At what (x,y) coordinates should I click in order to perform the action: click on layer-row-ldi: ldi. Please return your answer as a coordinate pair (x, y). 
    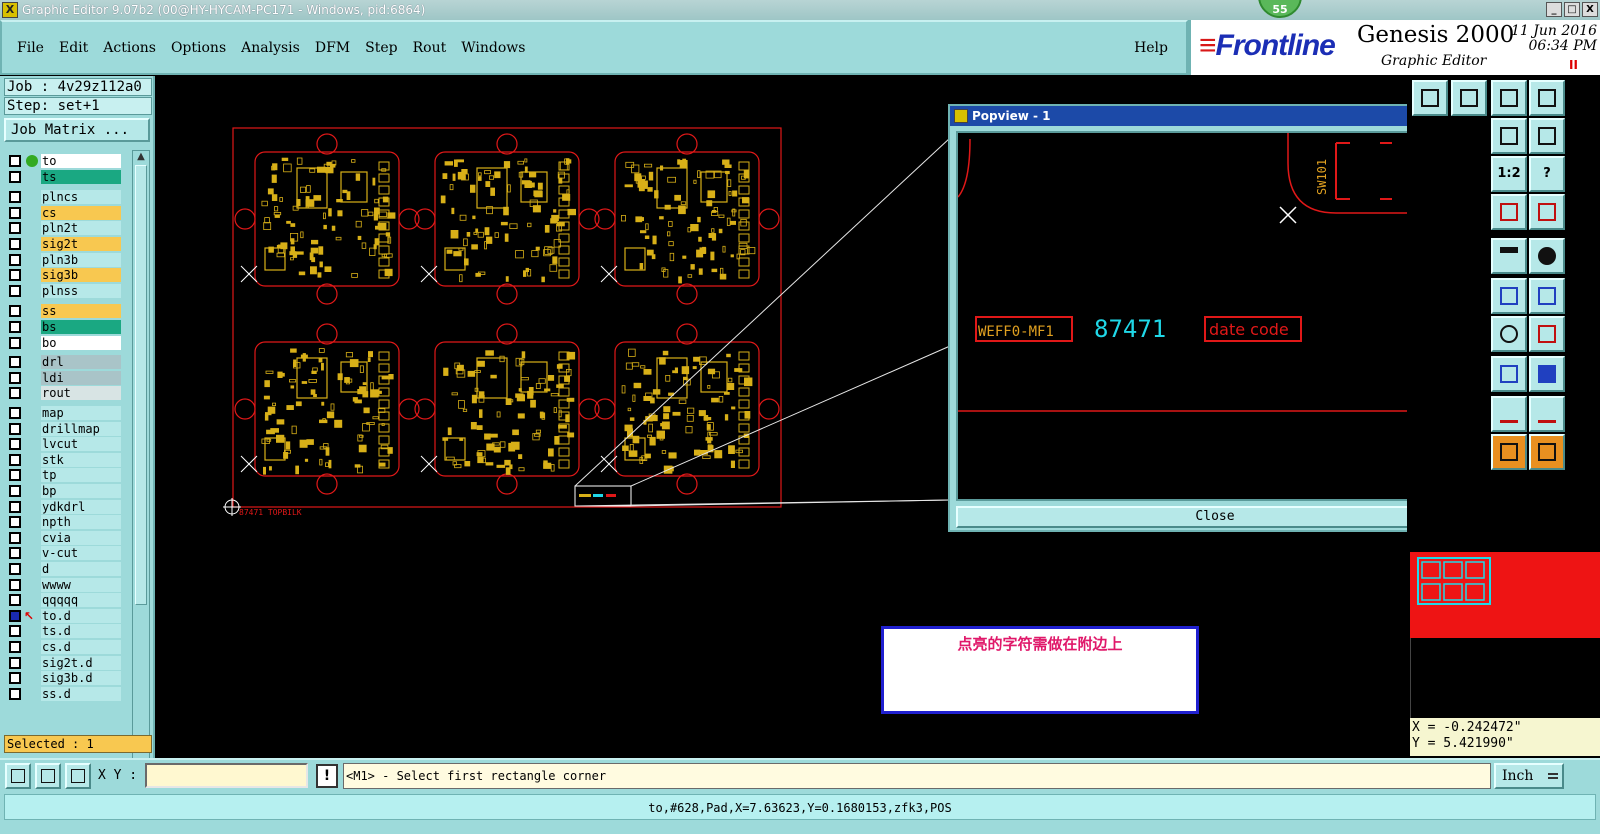
    Looking at the image, I should click on (66, 377).